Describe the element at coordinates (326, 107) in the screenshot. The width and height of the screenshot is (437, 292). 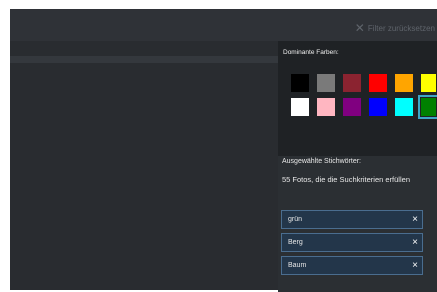
I see `color-swatch-pink` at that location.